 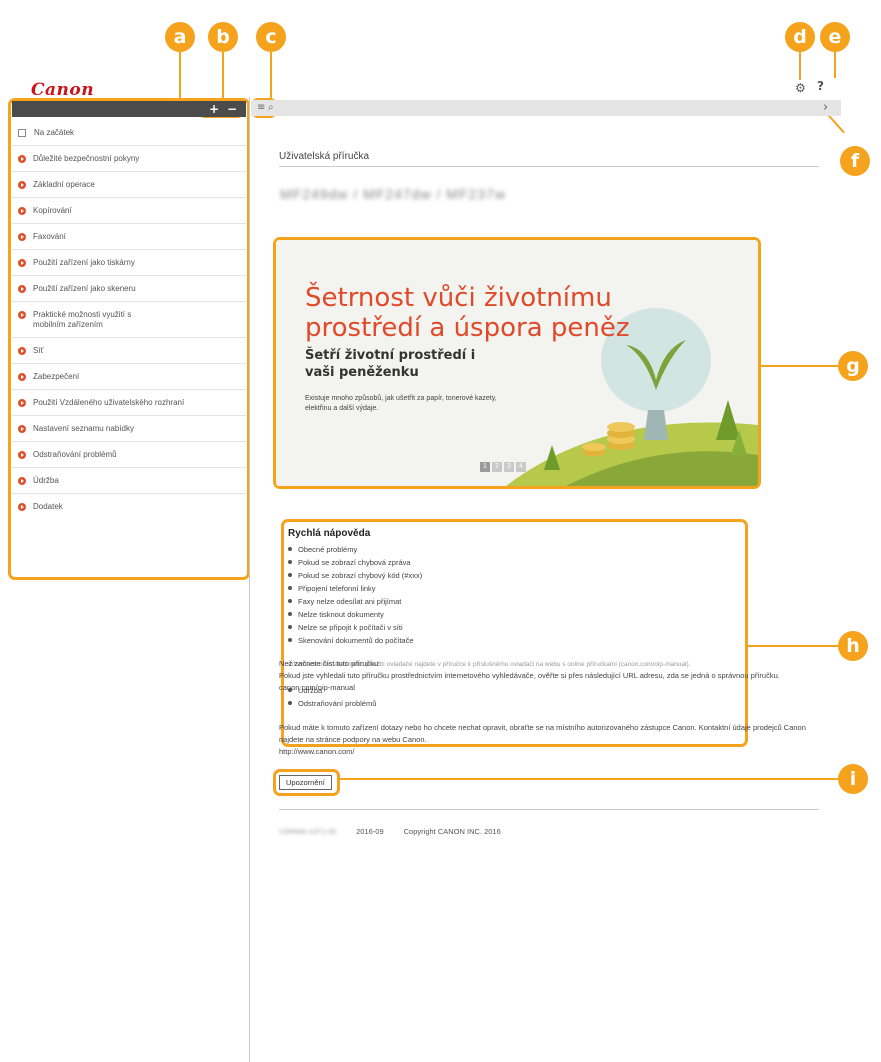 What do you see at coordinates (549, 688) in the screenshot?
I see `manual-link: canon.com/oip-manual` at bounding box center [549, 688].